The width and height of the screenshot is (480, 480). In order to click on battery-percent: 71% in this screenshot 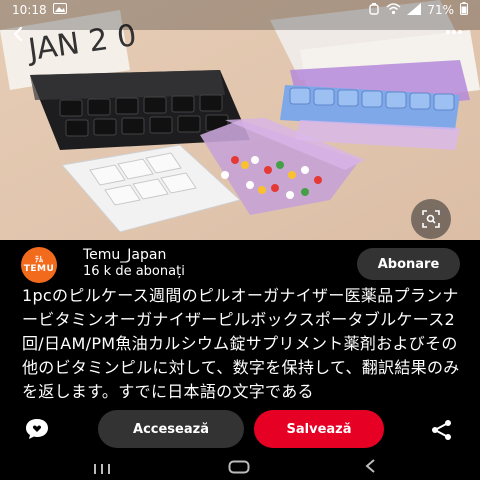, I will do `click(440, 10)`.